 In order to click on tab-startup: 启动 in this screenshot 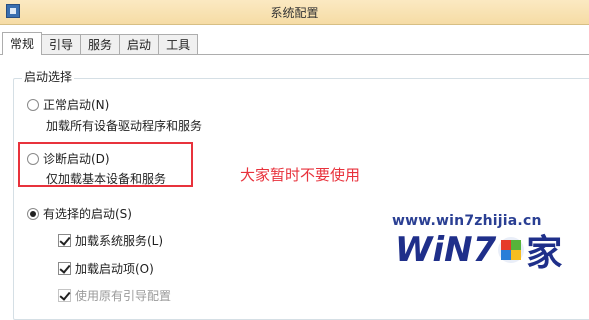, I will do `click(139, 44)`.